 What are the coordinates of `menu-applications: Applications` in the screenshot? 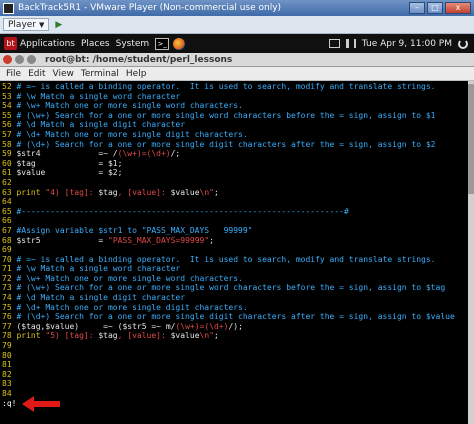 It's located at (47, 44).